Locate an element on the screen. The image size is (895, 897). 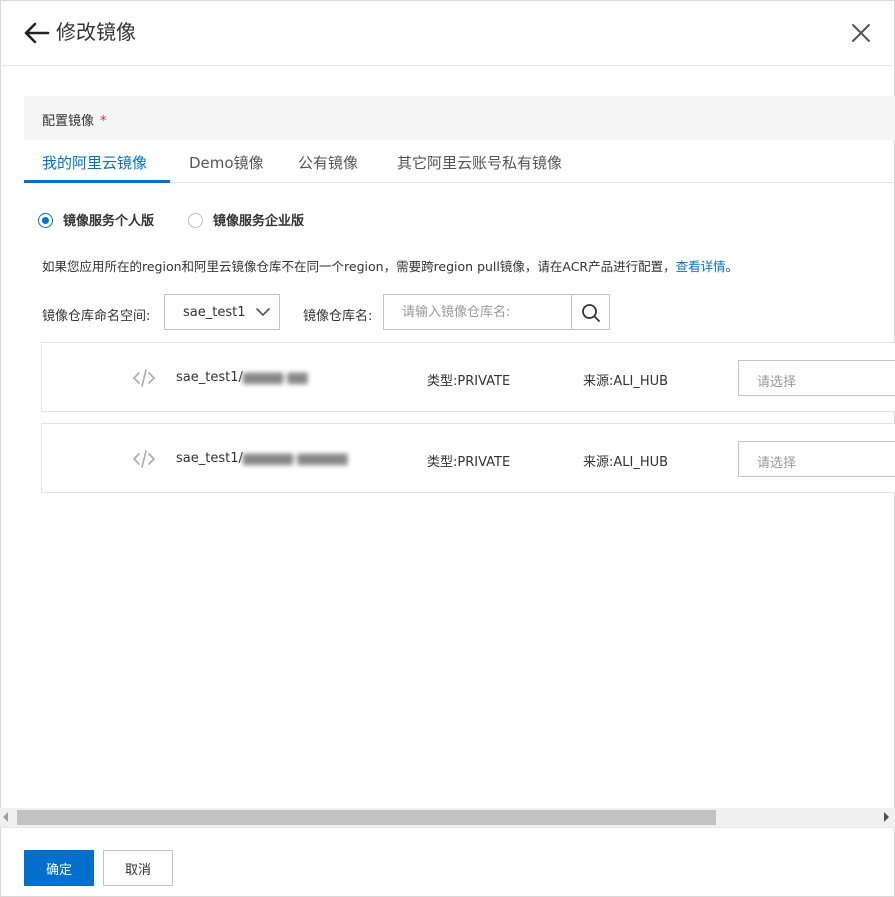
repo-name-input is located at coordinates (477, 312).